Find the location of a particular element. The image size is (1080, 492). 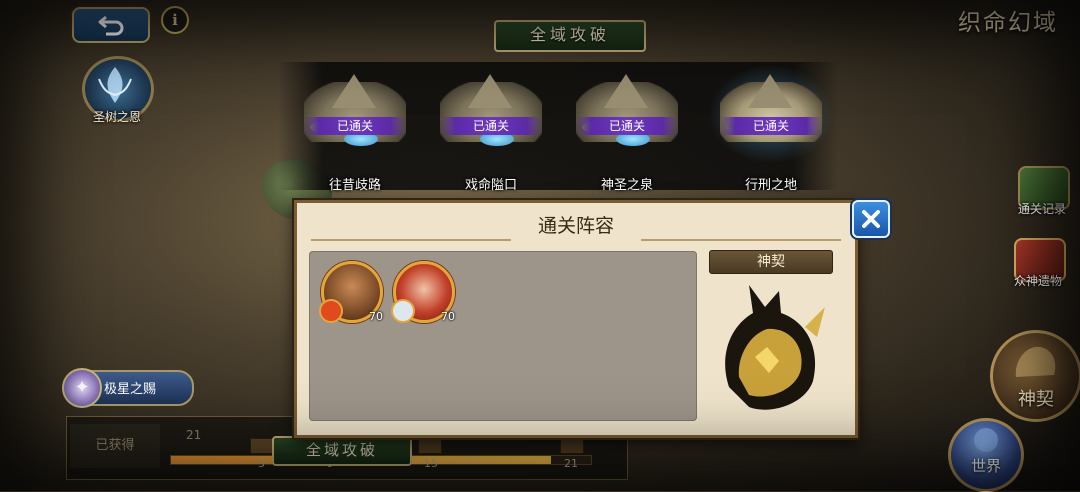

top-counter: 21 is located at coordinates (194, 435).